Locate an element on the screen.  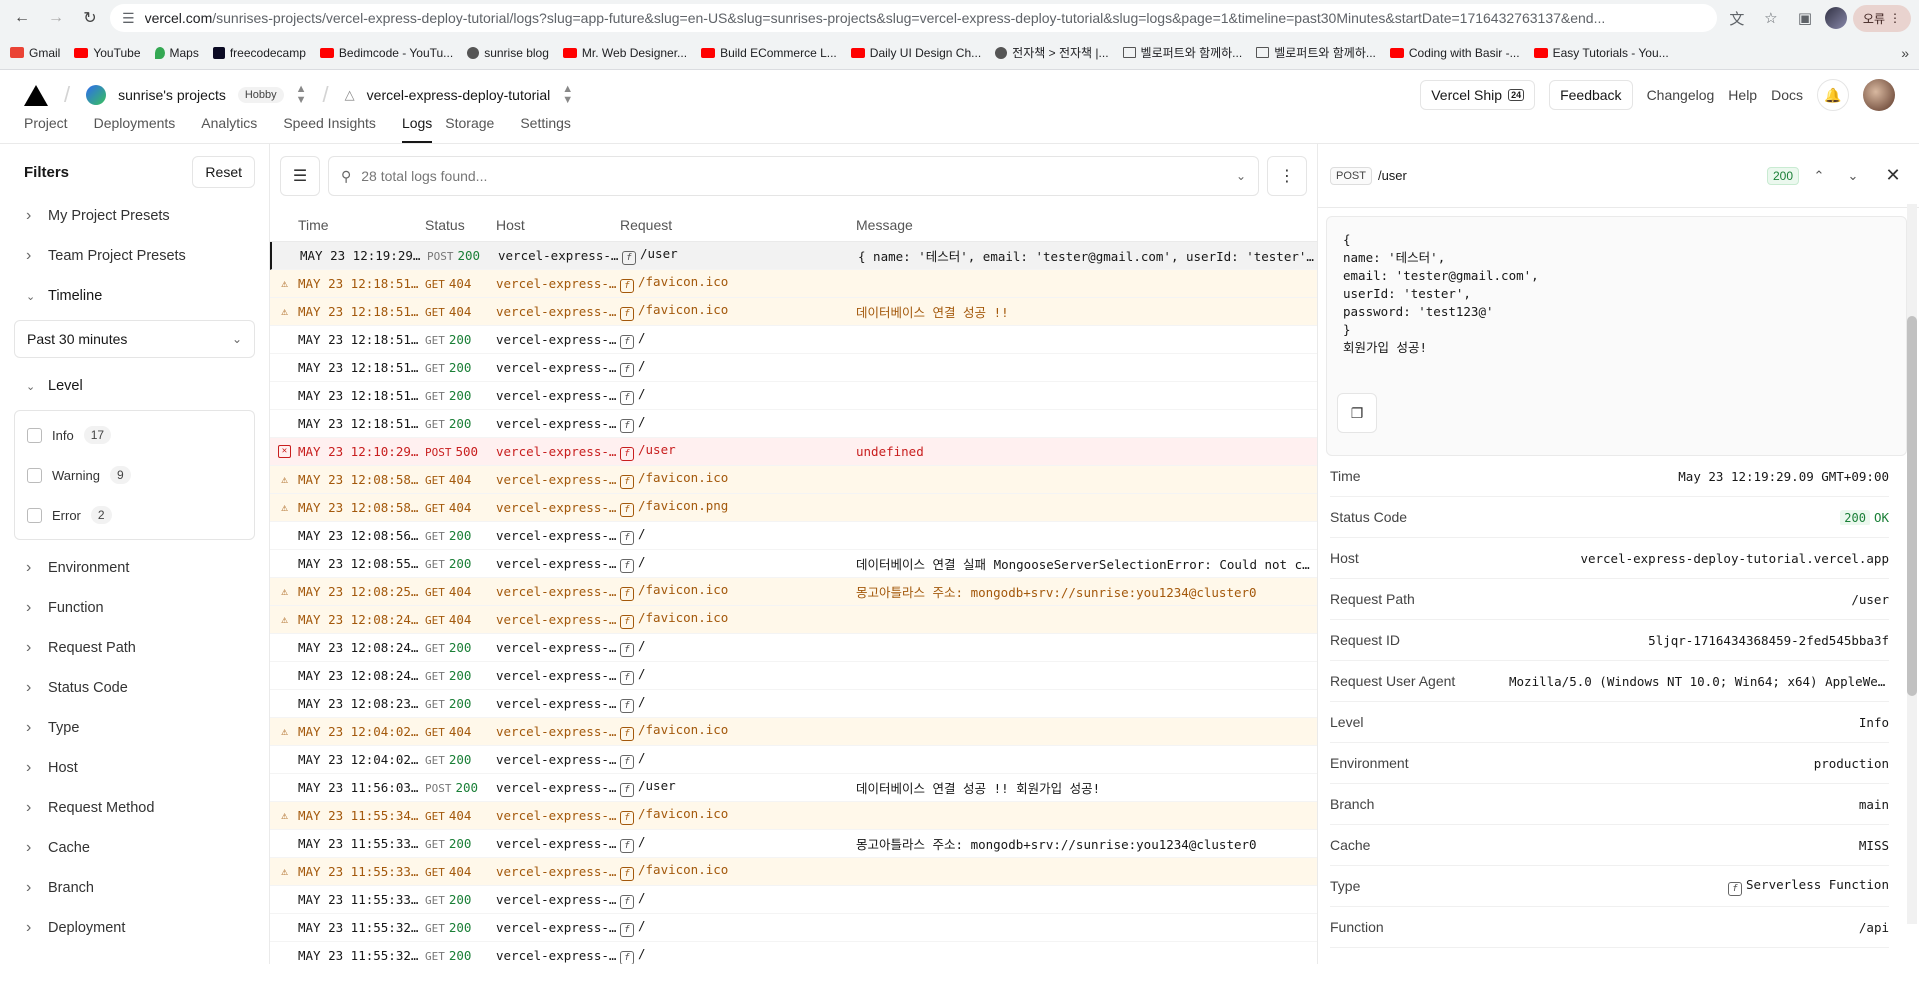
more-options-icon: ⋮ is located at coordinates (1287, 176).